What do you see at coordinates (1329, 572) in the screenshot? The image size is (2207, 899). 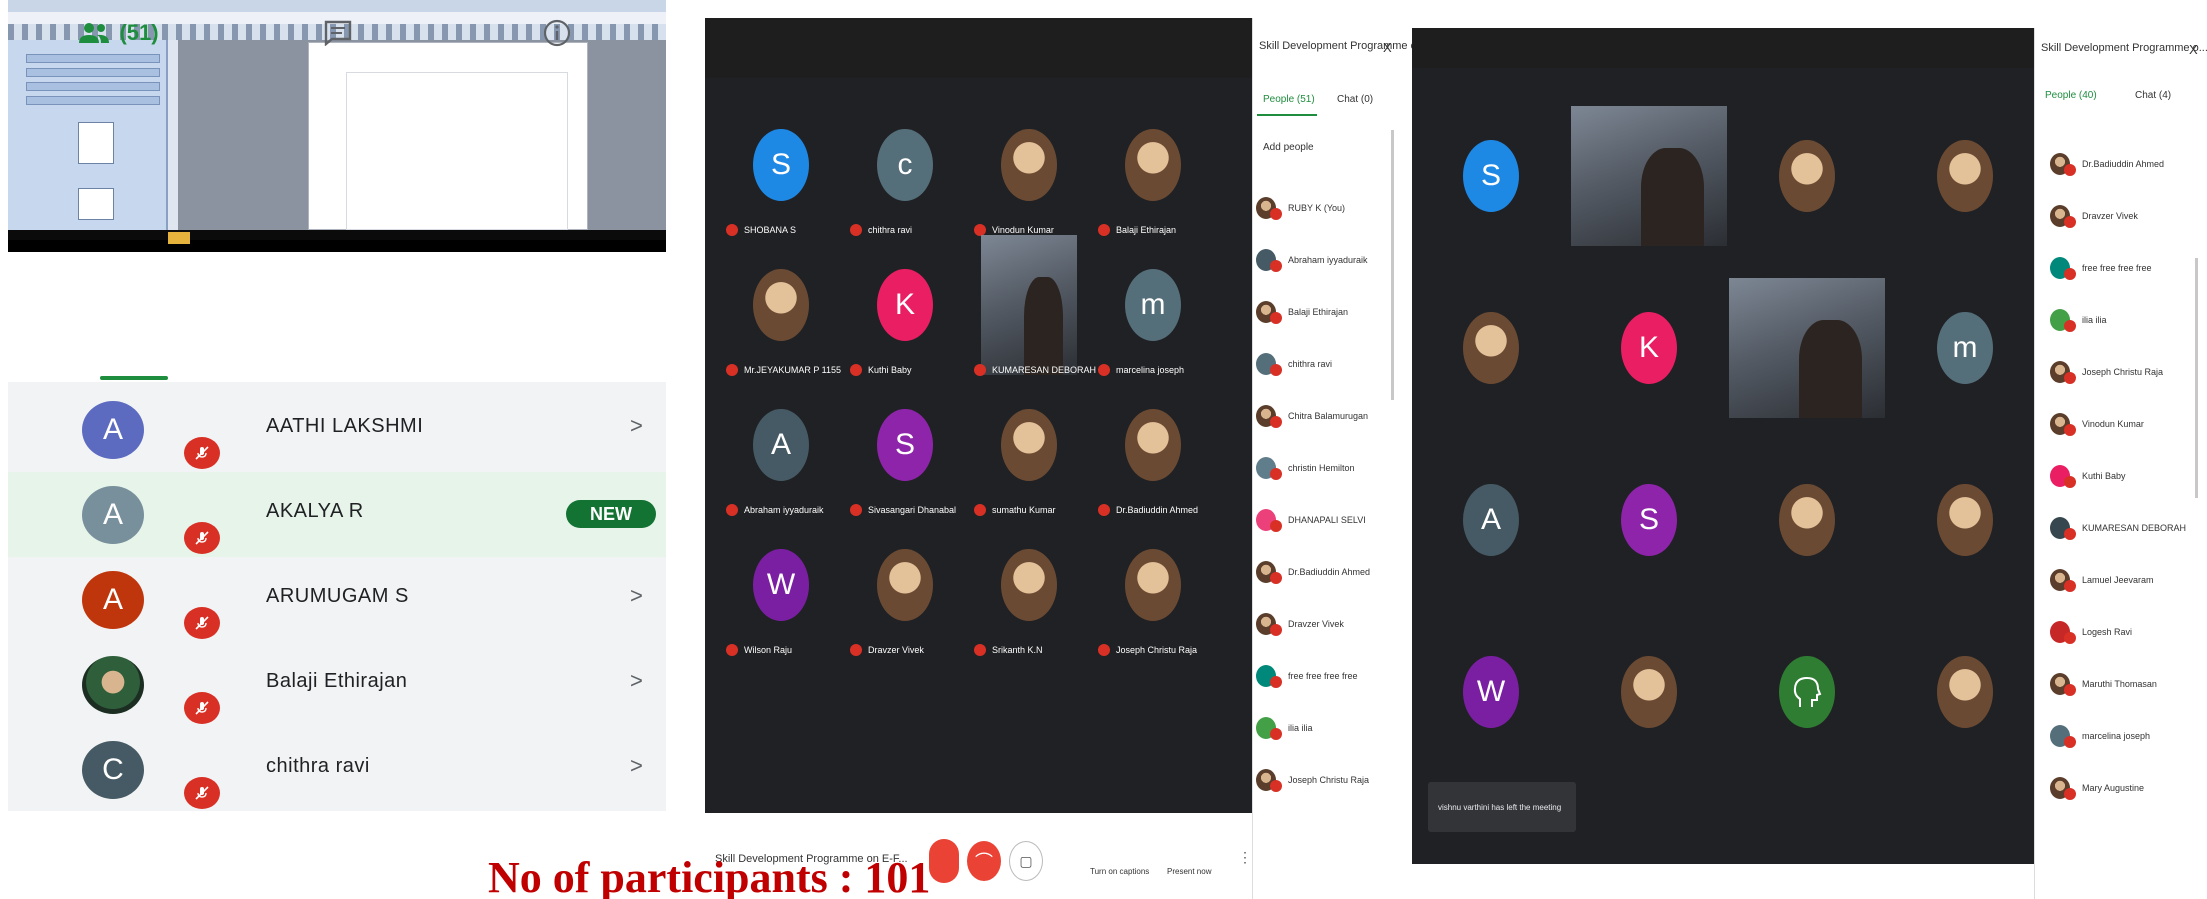 I see `participant-name: Dr.Badiuddin Ahmed` at bounding box center [1329, 572].